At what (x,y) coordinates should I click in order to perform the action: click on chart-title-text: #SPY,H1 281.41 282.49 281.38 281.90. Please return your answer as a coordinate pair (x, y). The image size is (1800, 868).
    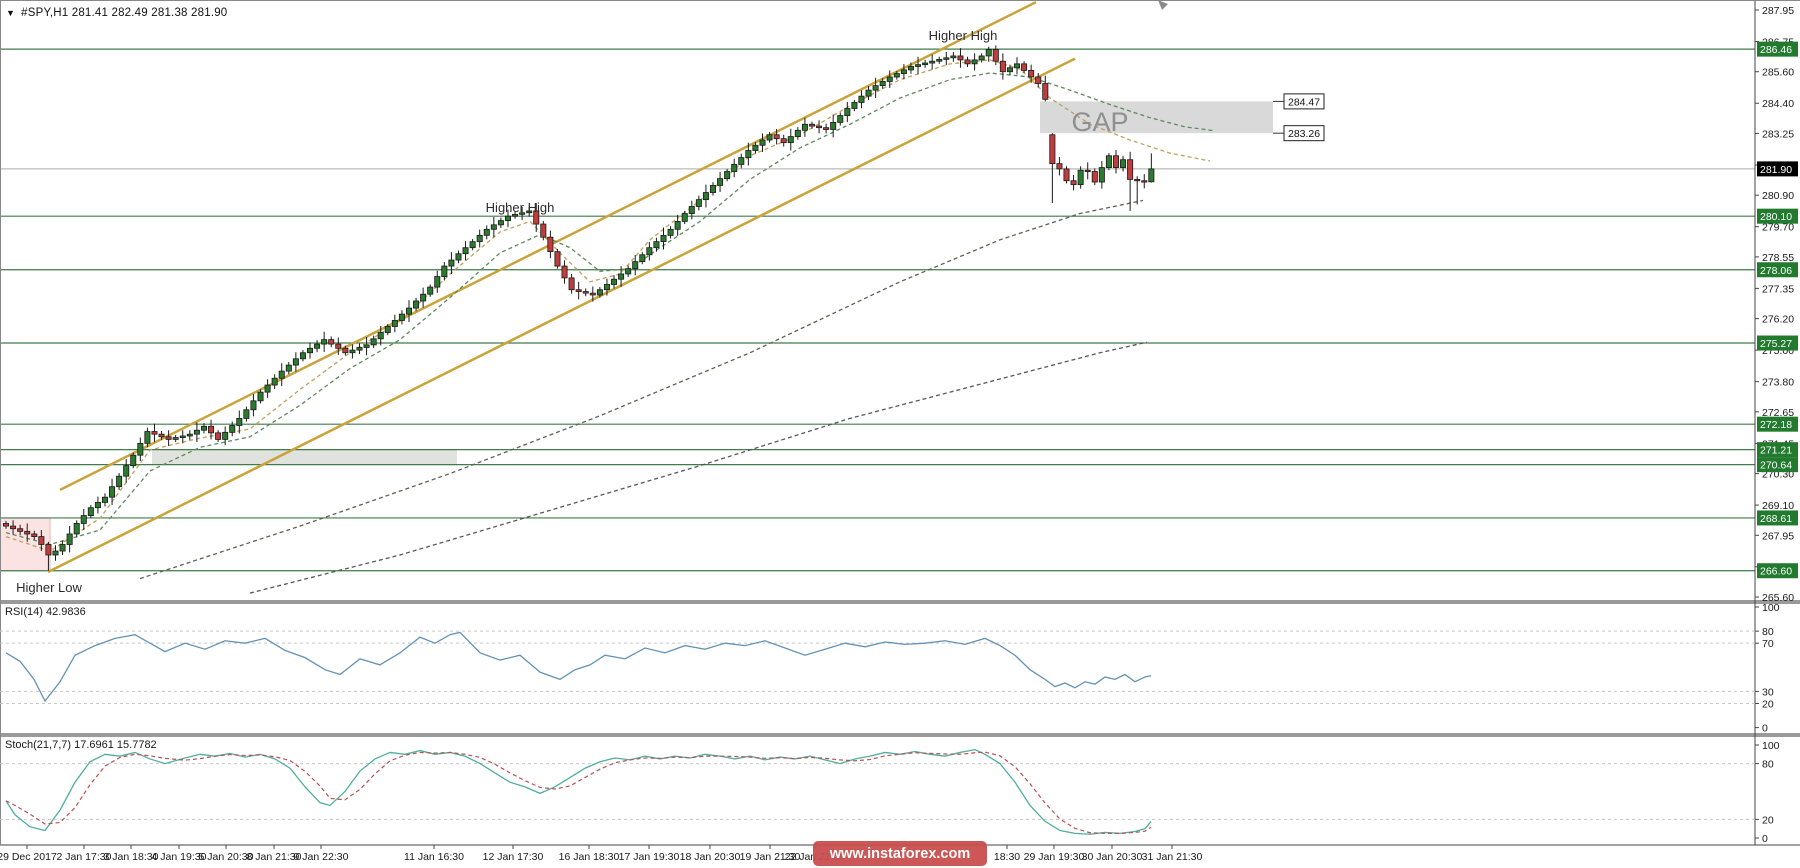
    Looking at the image, I should click on (124, 13).